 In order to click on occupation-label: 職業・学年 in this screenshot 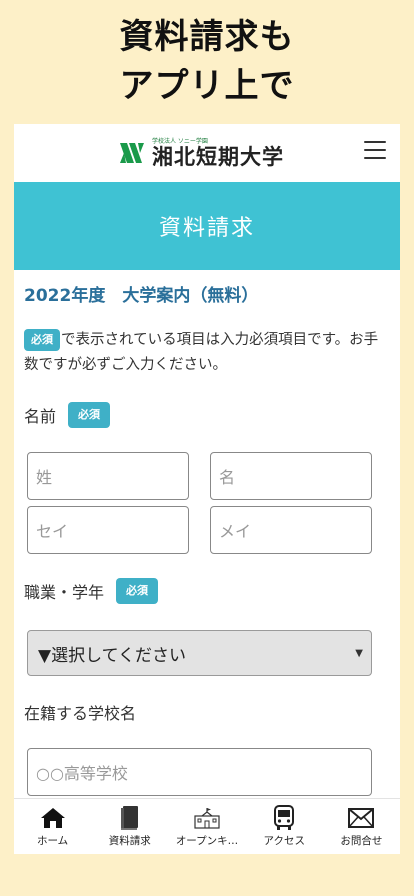, I will do `click(64, 592)`.